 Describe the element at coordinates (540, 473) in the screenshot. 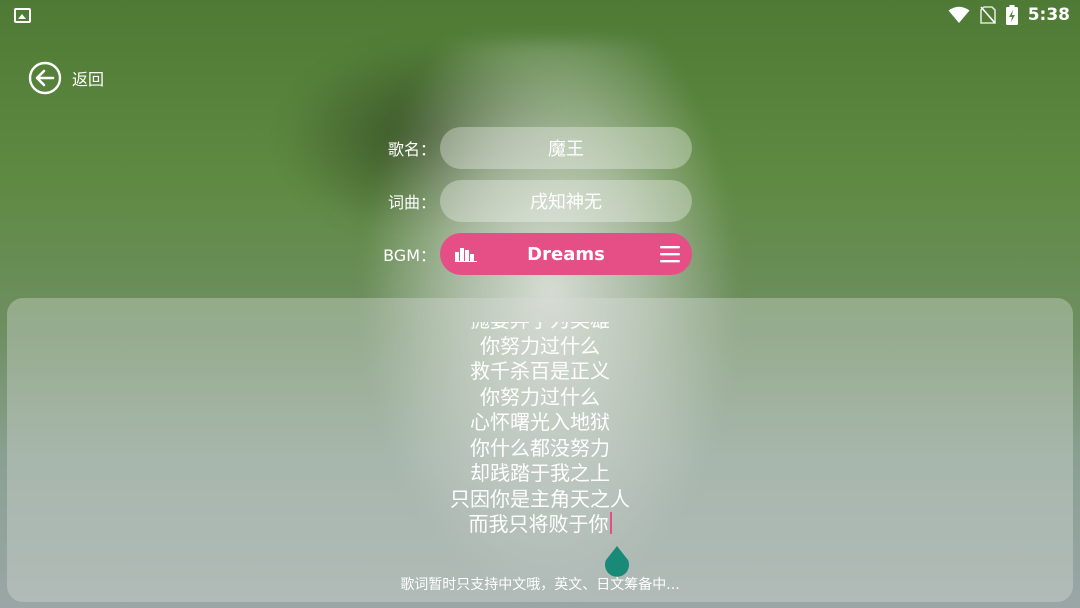

I see `lyric-line: 却践踏于我之上` at that location.